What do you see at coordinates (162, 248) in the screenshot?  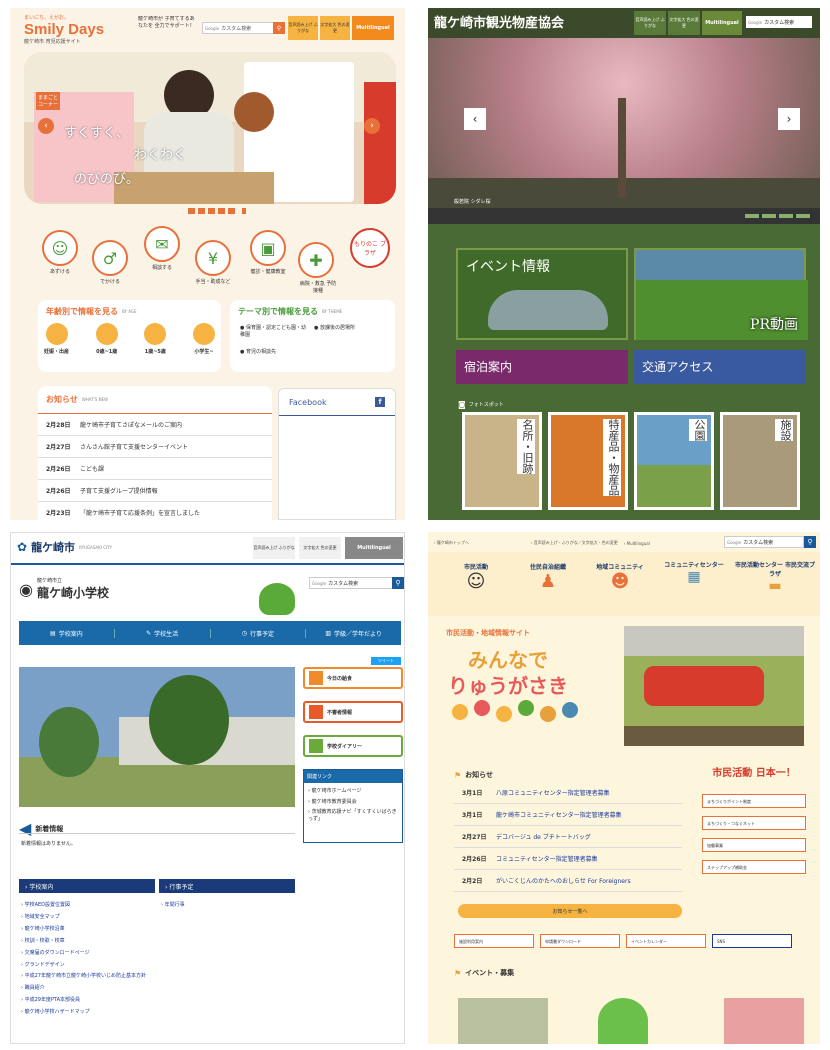 I see `nav-item-soudan: ✉ 相談する` at bounding box center [162, 248].